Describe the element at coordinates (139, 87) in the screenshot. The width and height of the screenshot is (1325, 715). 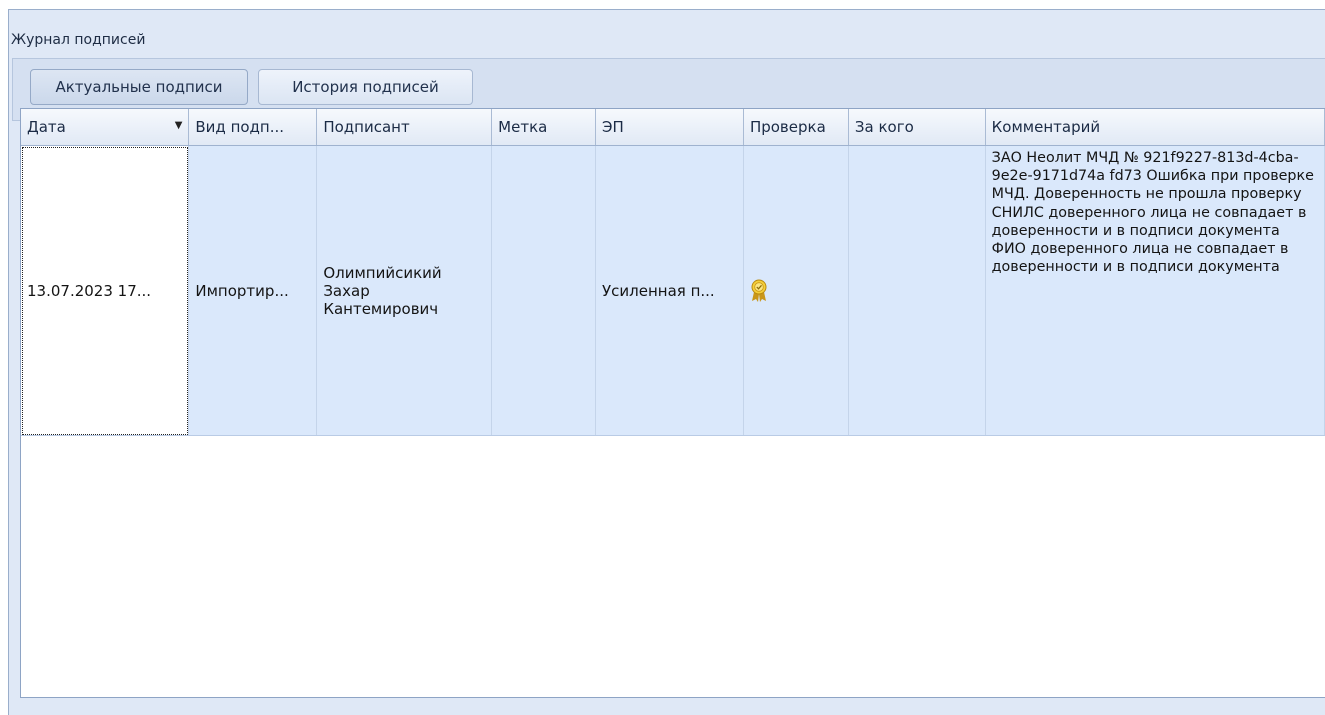
I see `tab-current-signatures: Актуальные подписи` at that location.